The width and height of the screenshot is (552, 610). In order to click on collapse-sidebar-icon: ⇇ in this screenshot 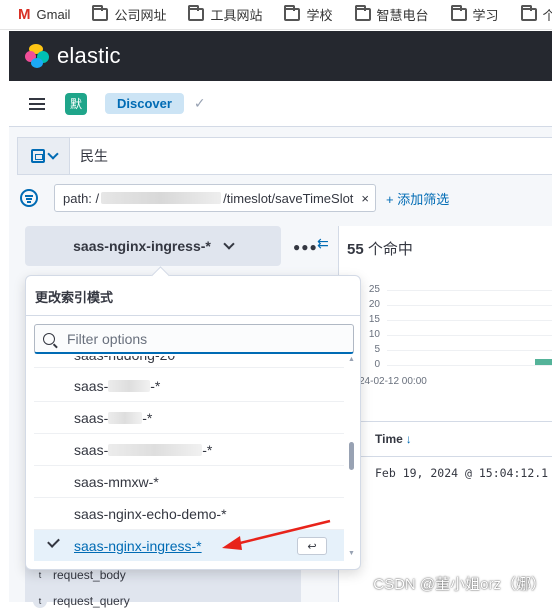, I will do `click(323, 243)`.